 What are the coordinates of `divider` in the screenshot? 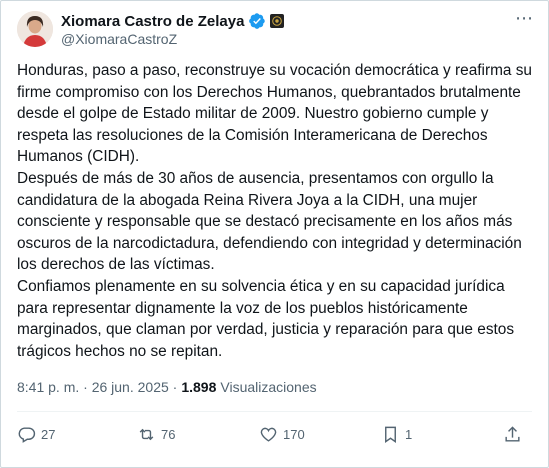 It's located at (274, 411).